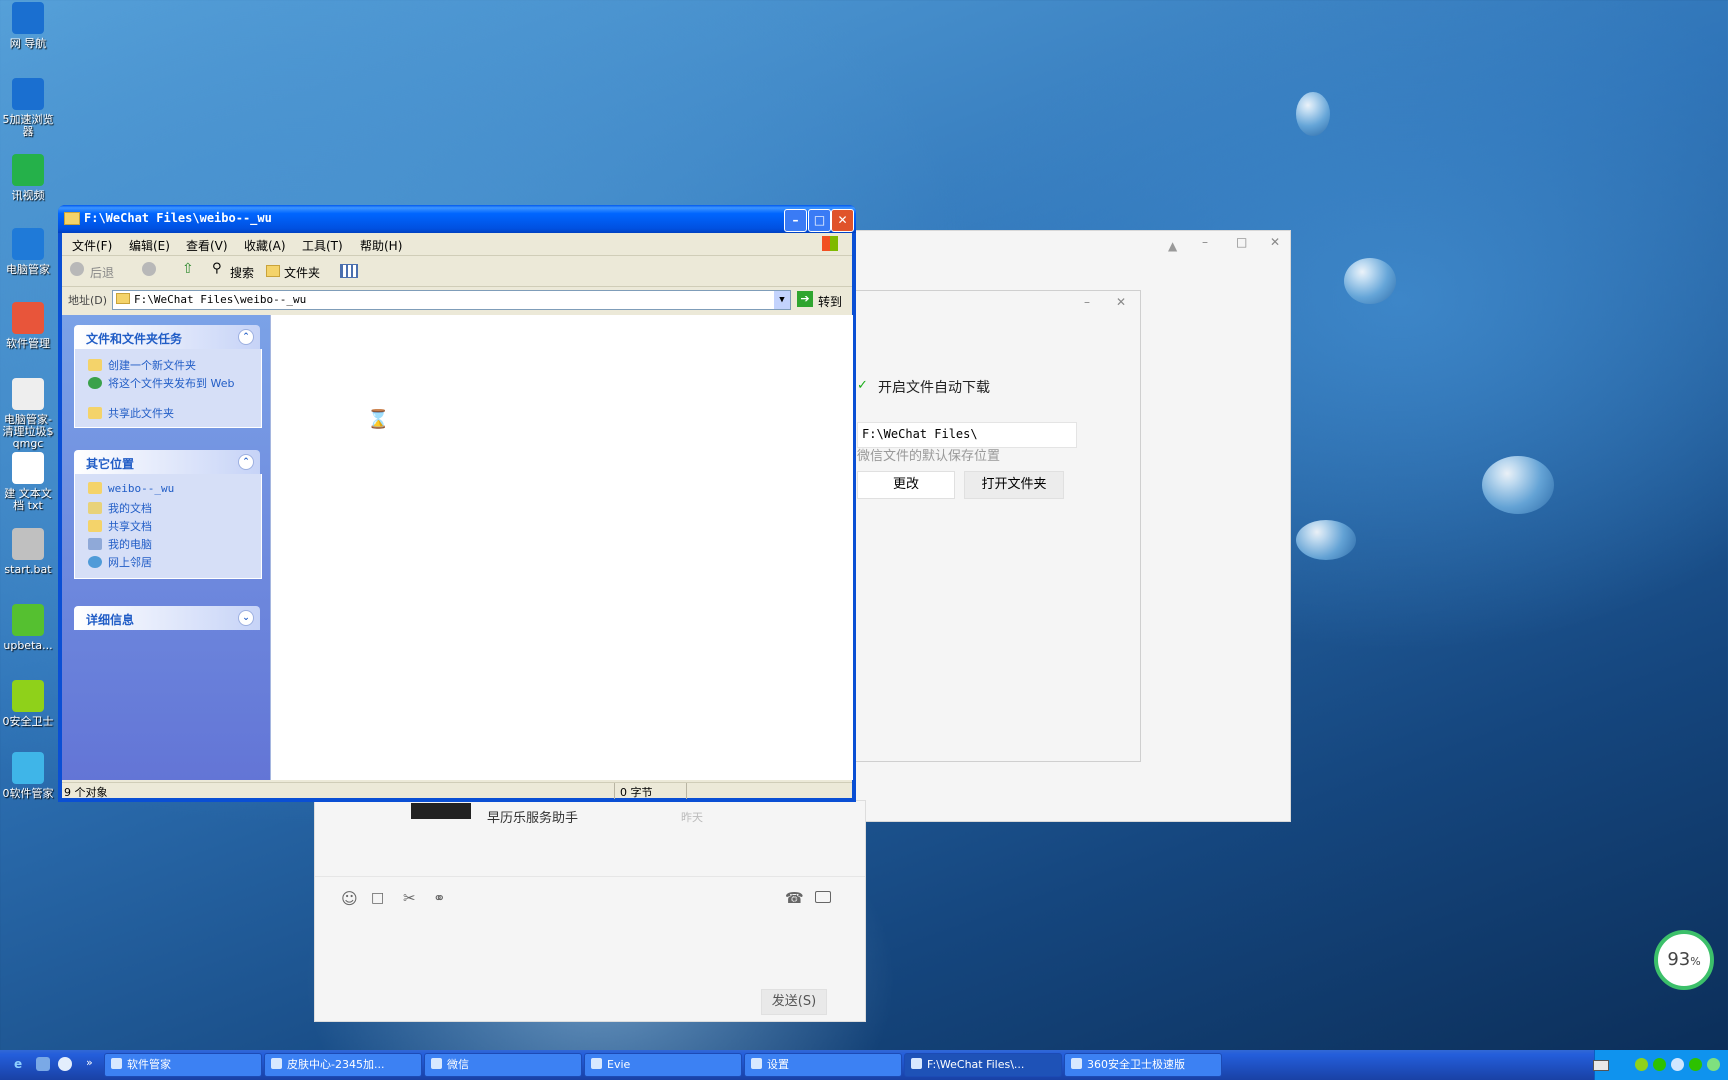 This screenshot has width=1728, height=1080. I want to click on maximize-icon: □, so click(1241, 242).